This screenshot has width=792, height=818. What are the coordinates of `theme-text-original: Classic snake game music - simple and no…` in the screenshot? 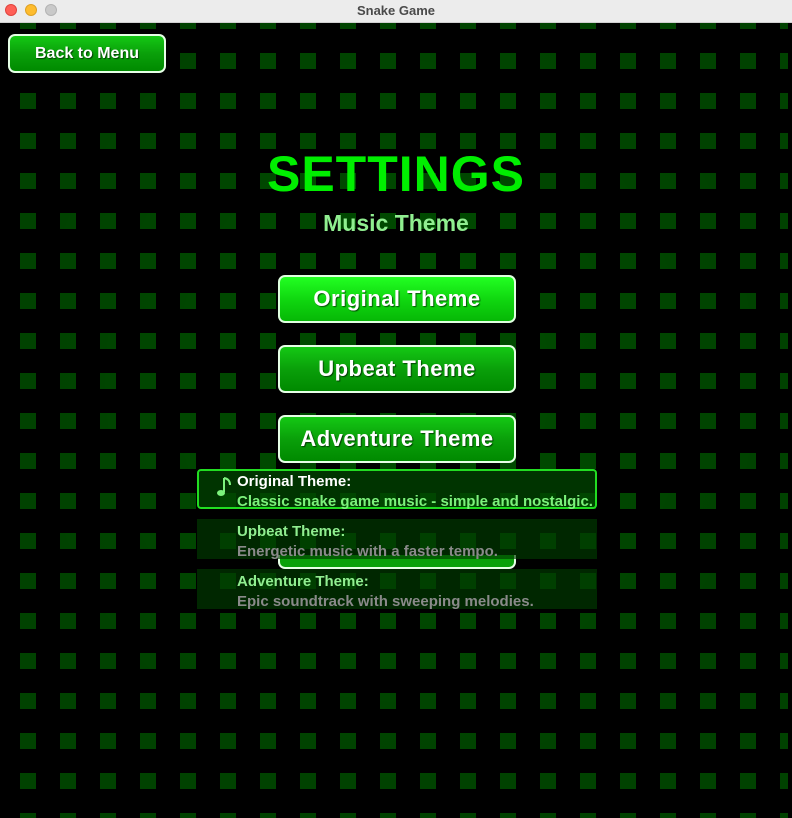 It's located at (415, 501).